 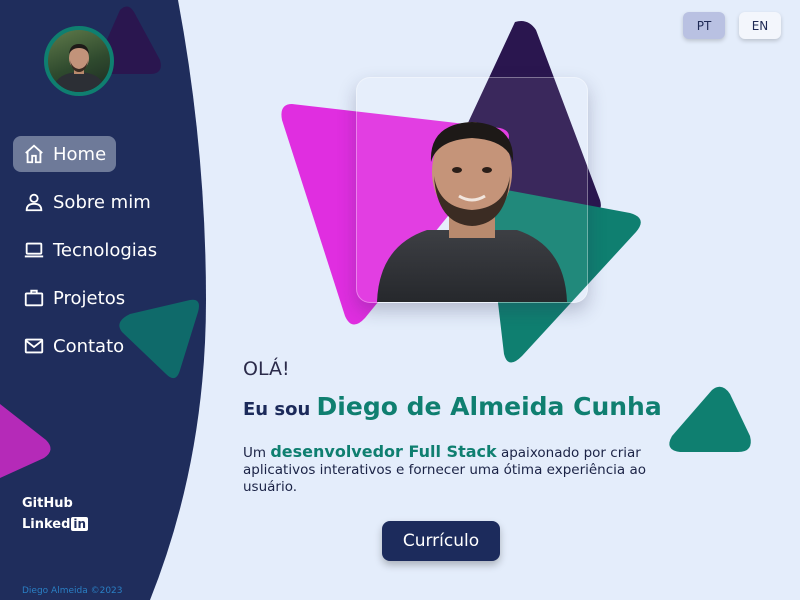 What do you see at coordinates (89, 298) in the screenshot?
I see `nav-projects-label: Projetos` at bounding box center [89, 298].